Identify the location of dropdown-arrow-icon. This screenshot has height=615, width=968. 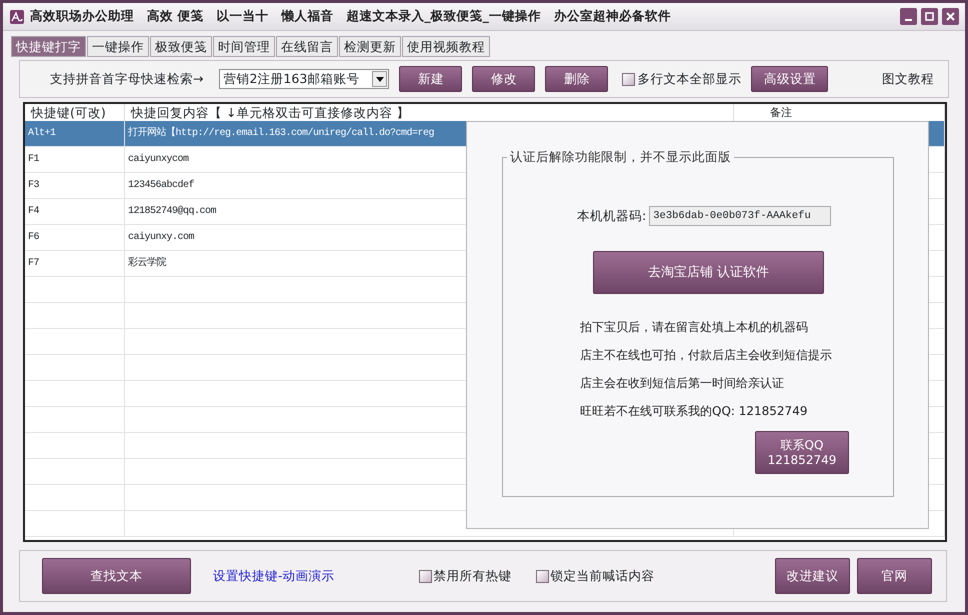
(380, 79).